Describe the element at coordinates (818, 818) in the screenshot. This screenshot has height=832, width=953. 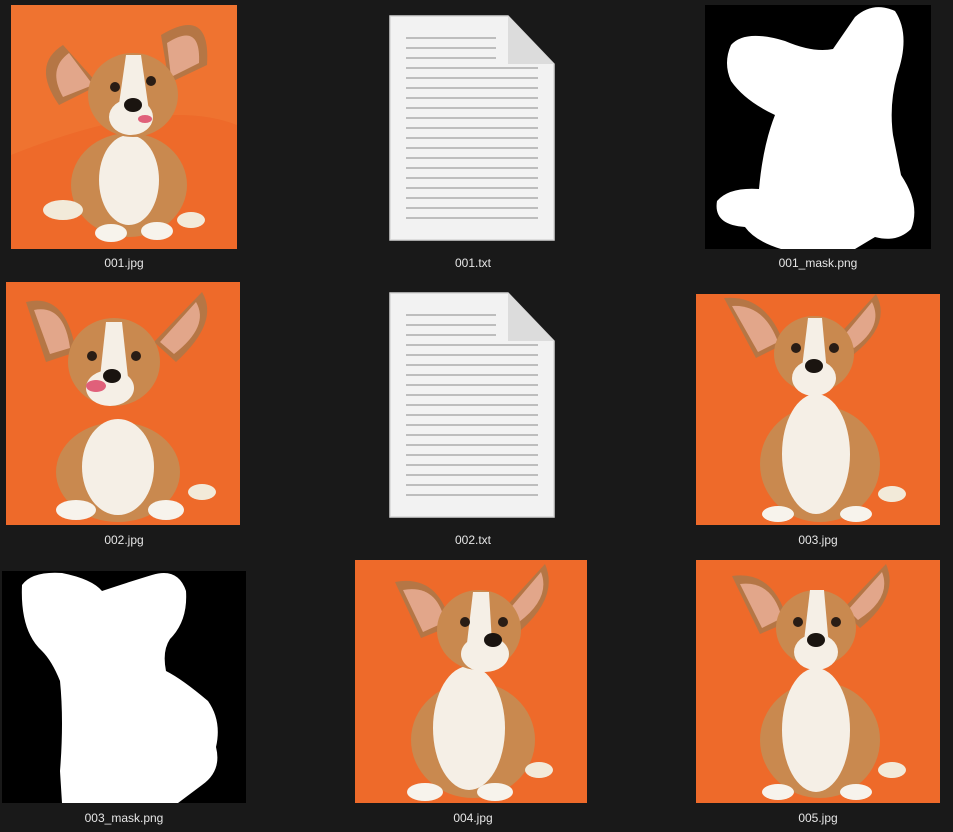
I see `file-name-label: 005.jpg` at that location.